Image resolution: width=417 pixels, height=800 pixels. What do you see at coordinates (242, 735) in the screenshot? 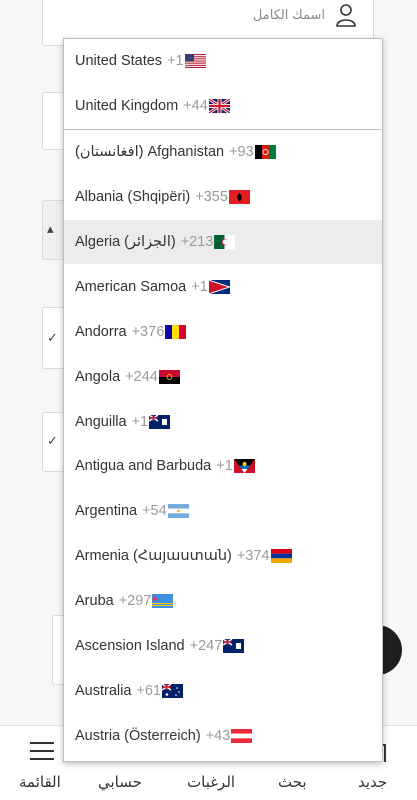
I see `at-flag-icon` at bounding box center [242, 735].